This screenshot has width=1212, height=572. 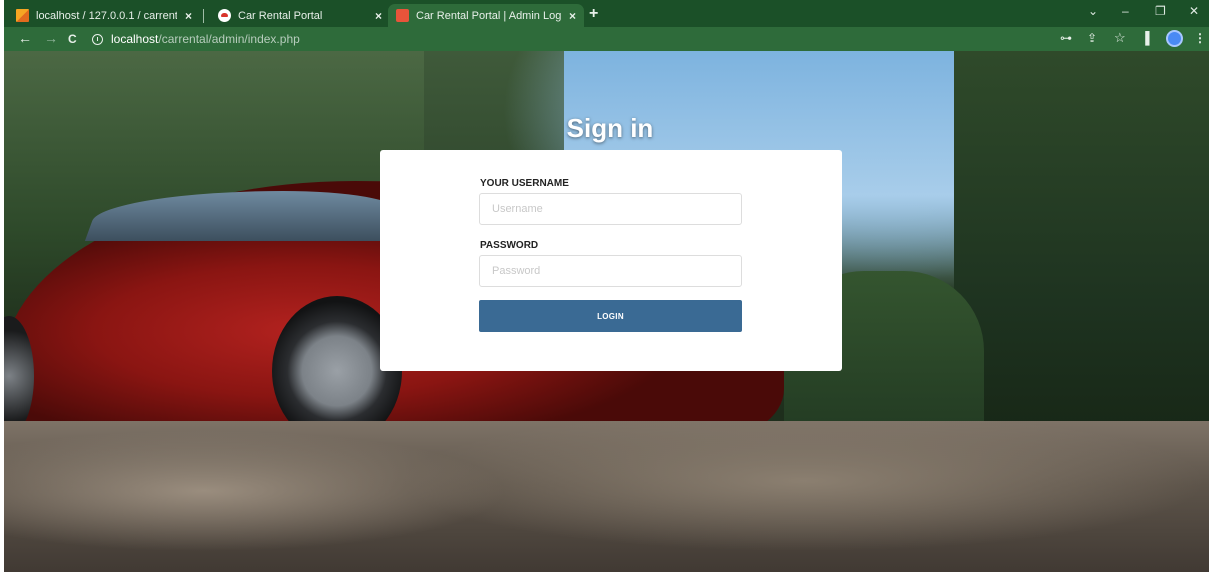 What do you see at coordinates (1194, 11) in the screenshot?
I see `close-window-button: ✕` at bounding box center [1194, 11].